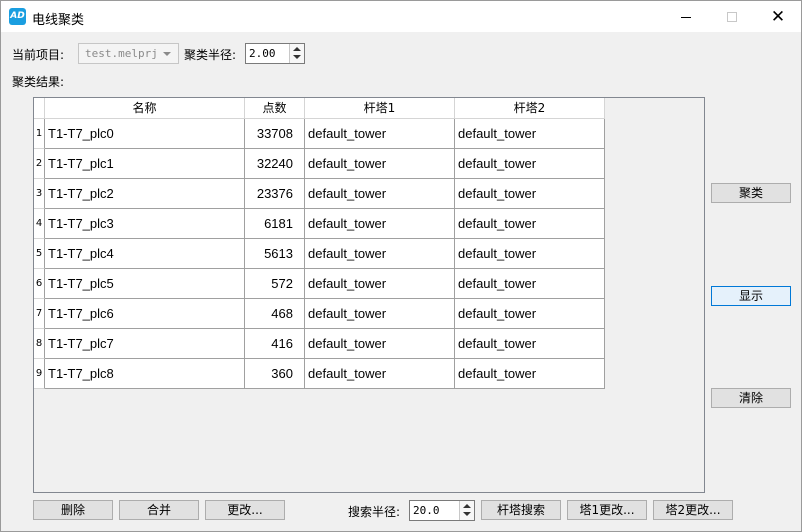 This screenshot has height=532, width=802. Describe the element at coordinates (262, 53) in the screenshot. I see `radius-value: 2.00` at that location.